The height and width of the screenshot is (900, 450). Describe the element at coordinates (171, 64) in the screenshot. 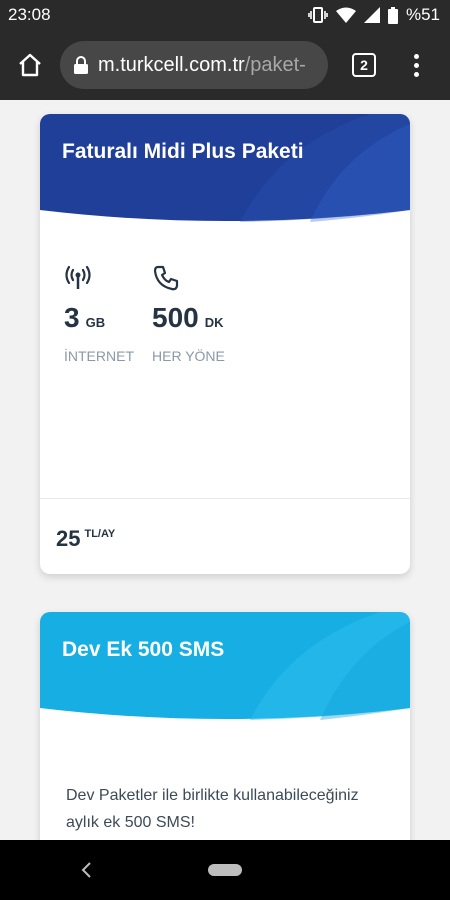

I see `url-domain: m.turkcell.com.tr` at that location.